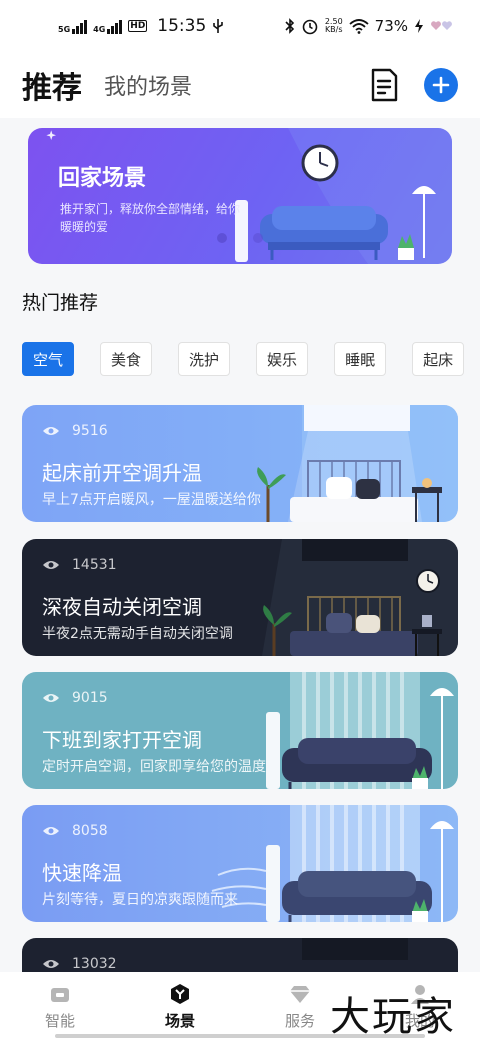 This screenshot has width=480, height=1040. I want to click on diamond-icon, so click(300, 994).